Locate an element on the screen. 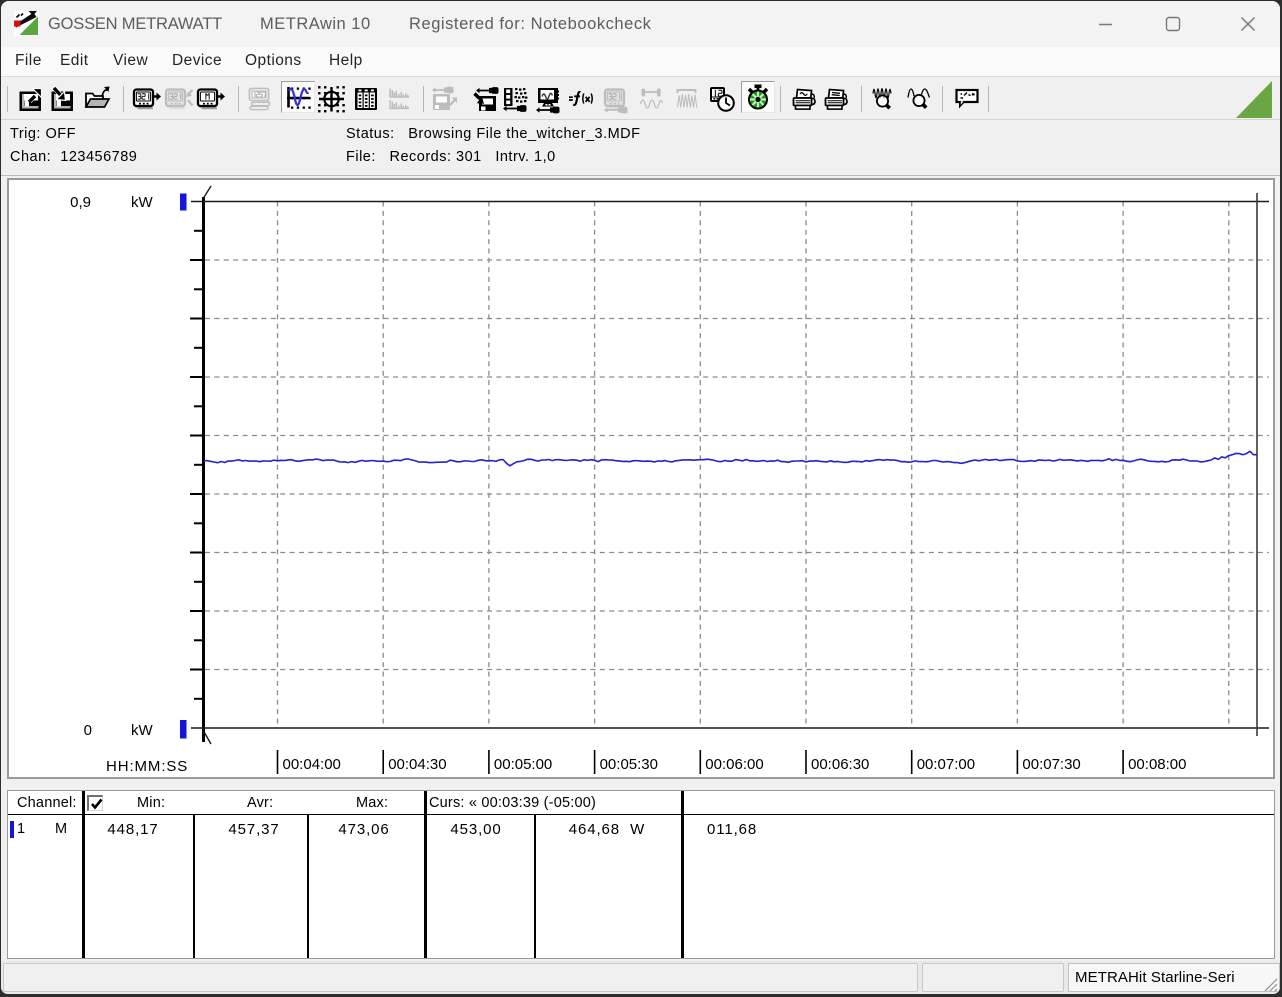 The width and height of the screenshot is (1282, 997). check-icon is located at coordinates (97, 804).